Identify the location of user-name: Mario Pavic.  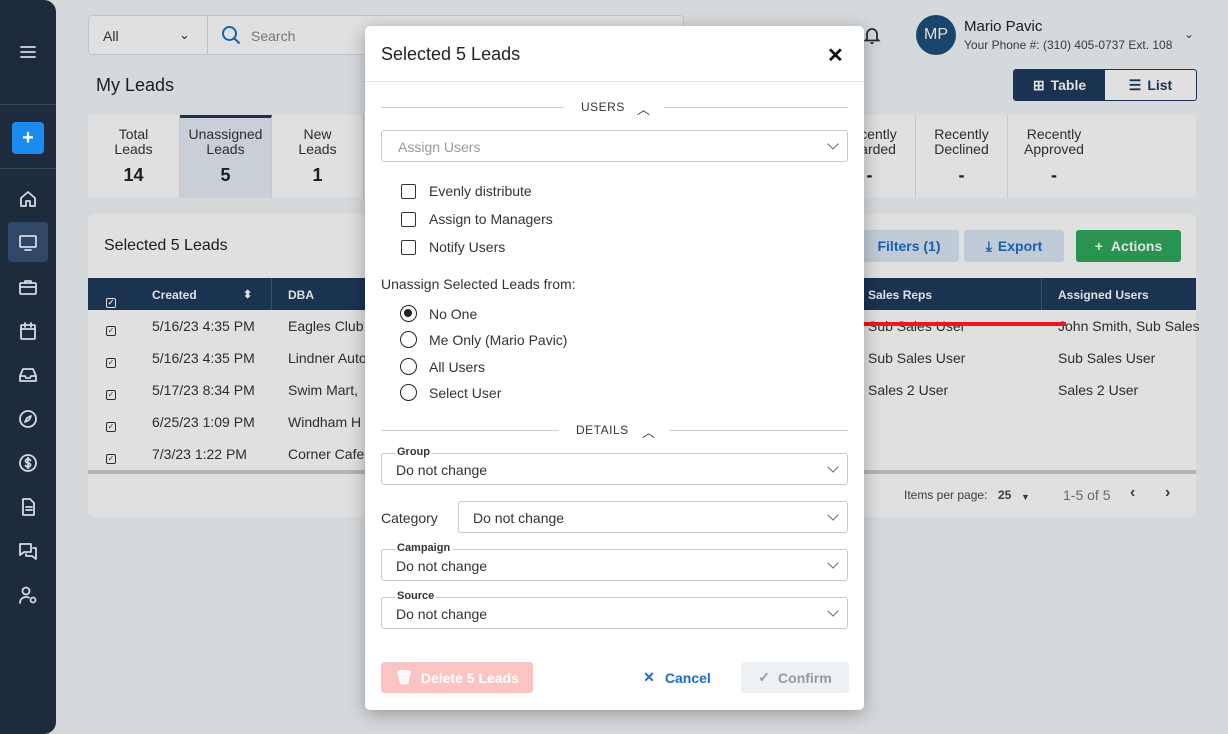
(1003, 26).